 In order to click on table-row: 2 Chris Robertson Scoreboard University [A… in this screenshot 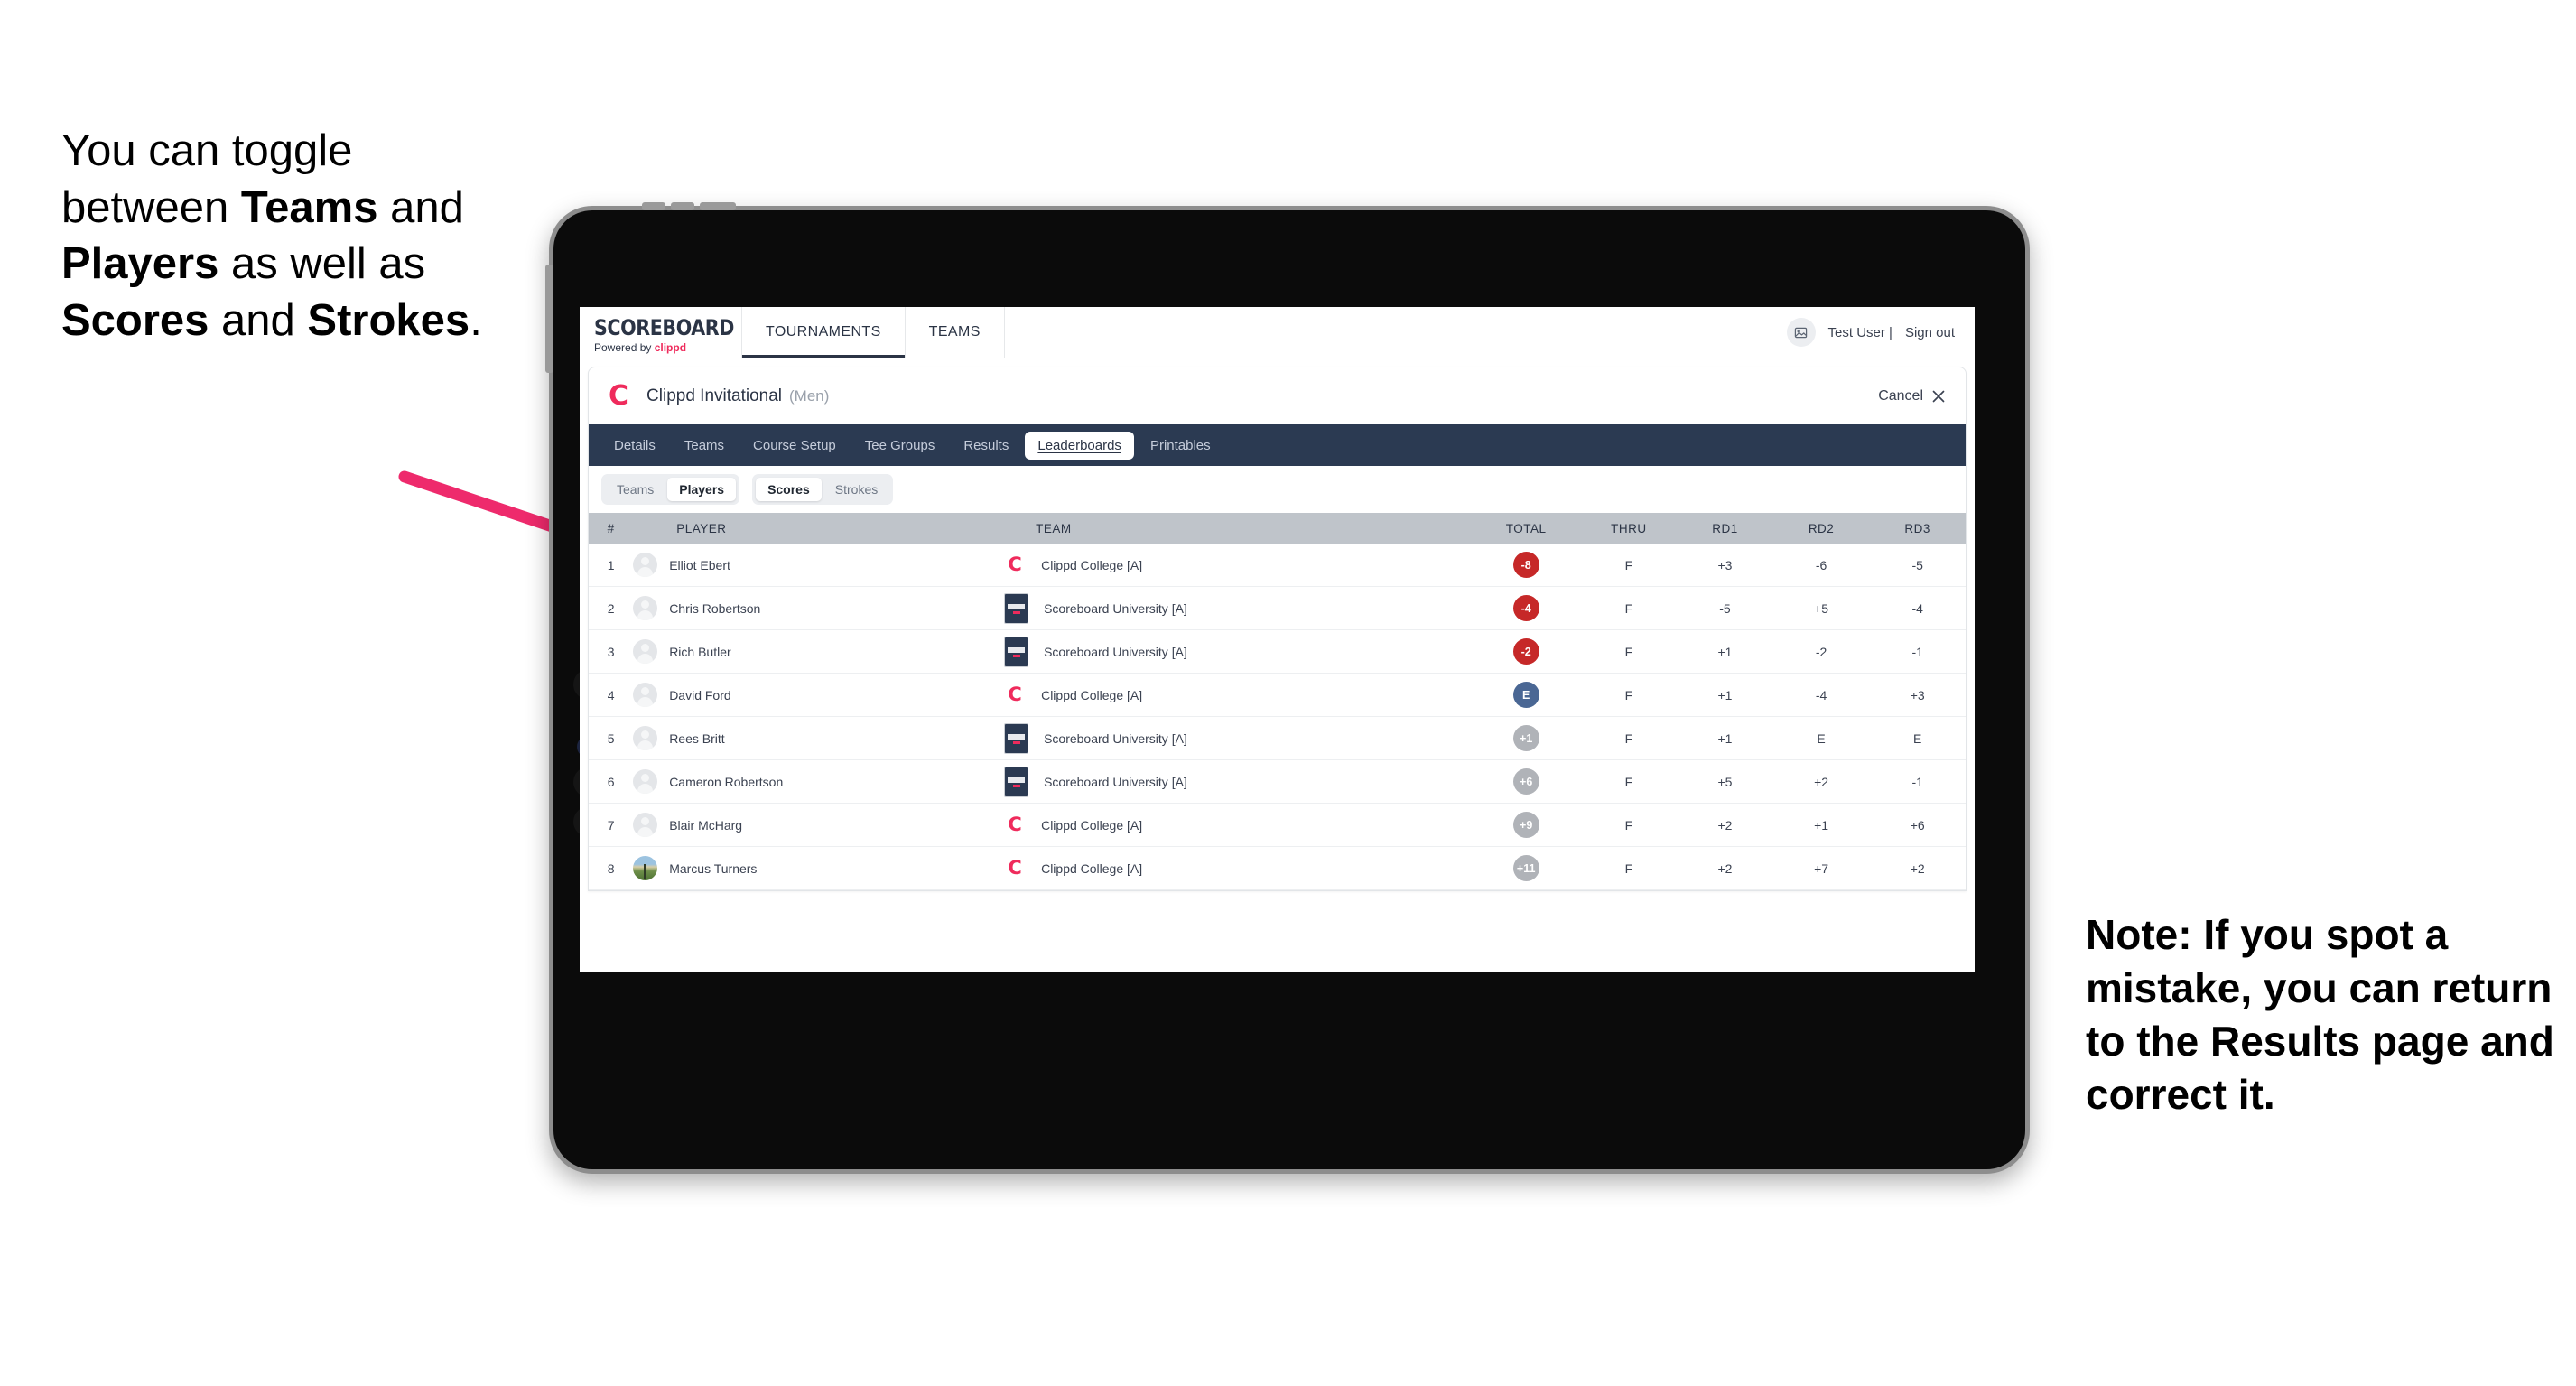, I will do `click(1277, 608)`.